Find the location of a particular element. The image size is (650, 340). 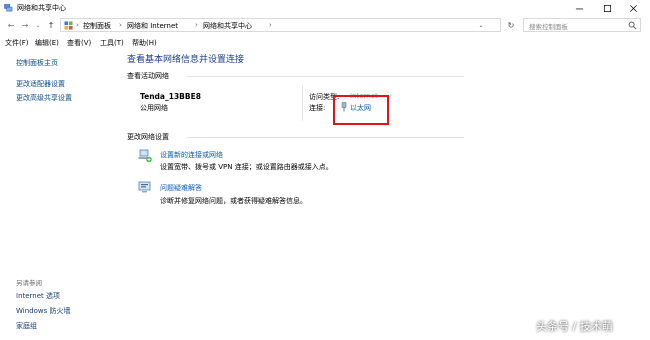

up-arrow-icon: ↑ is located at coordinates (51, 25).